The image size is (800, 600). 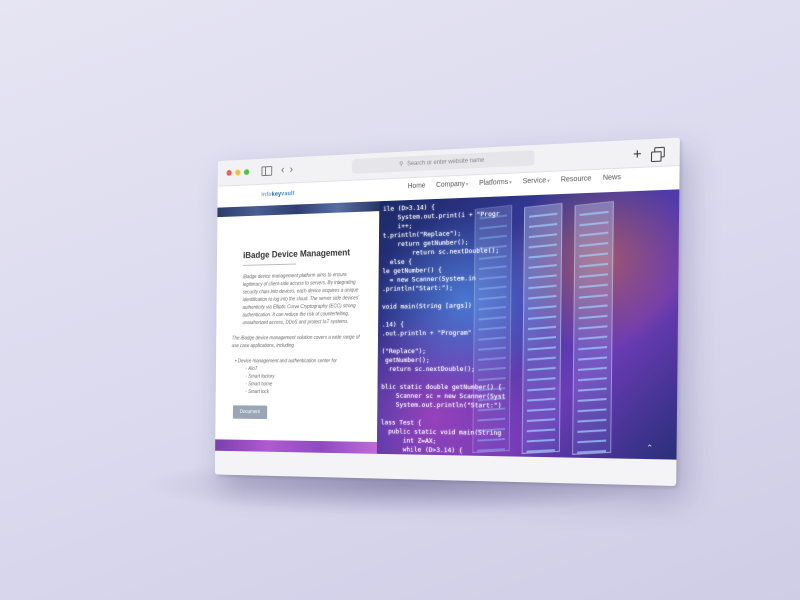 I want to click on logo-part-1: info, so click(x=266, y=195).